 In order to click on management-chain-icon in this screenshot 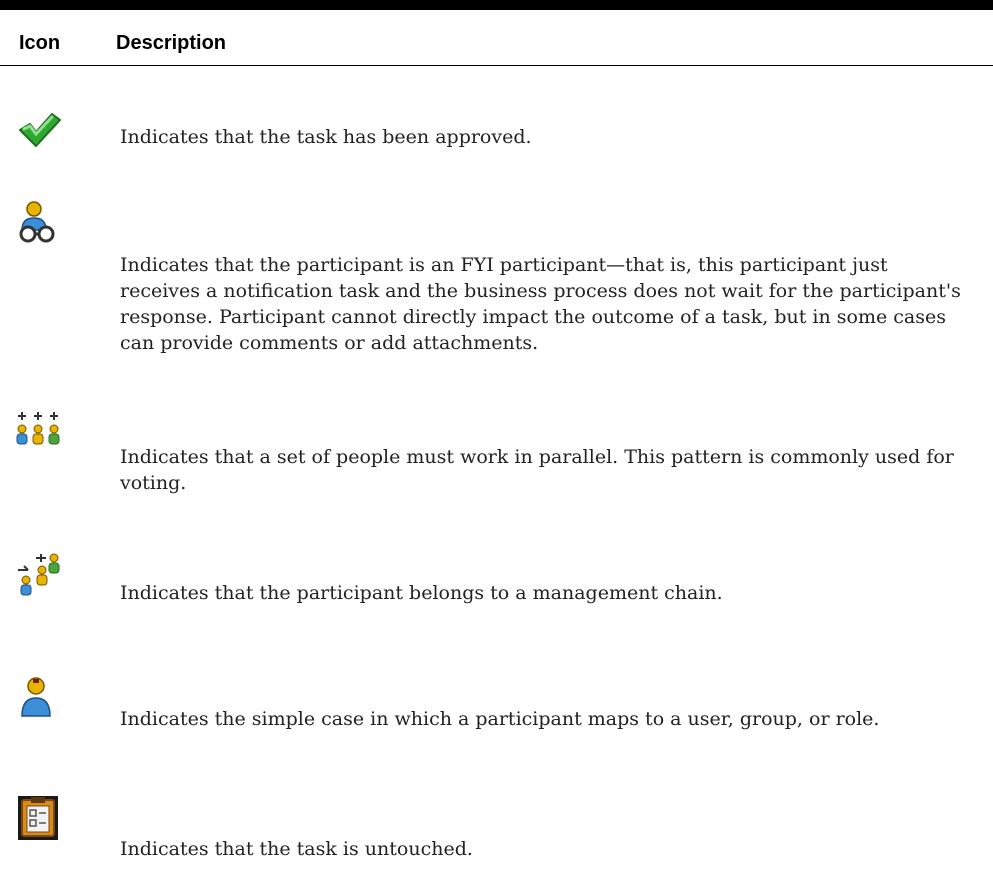, I will do `click(38, 574)`.